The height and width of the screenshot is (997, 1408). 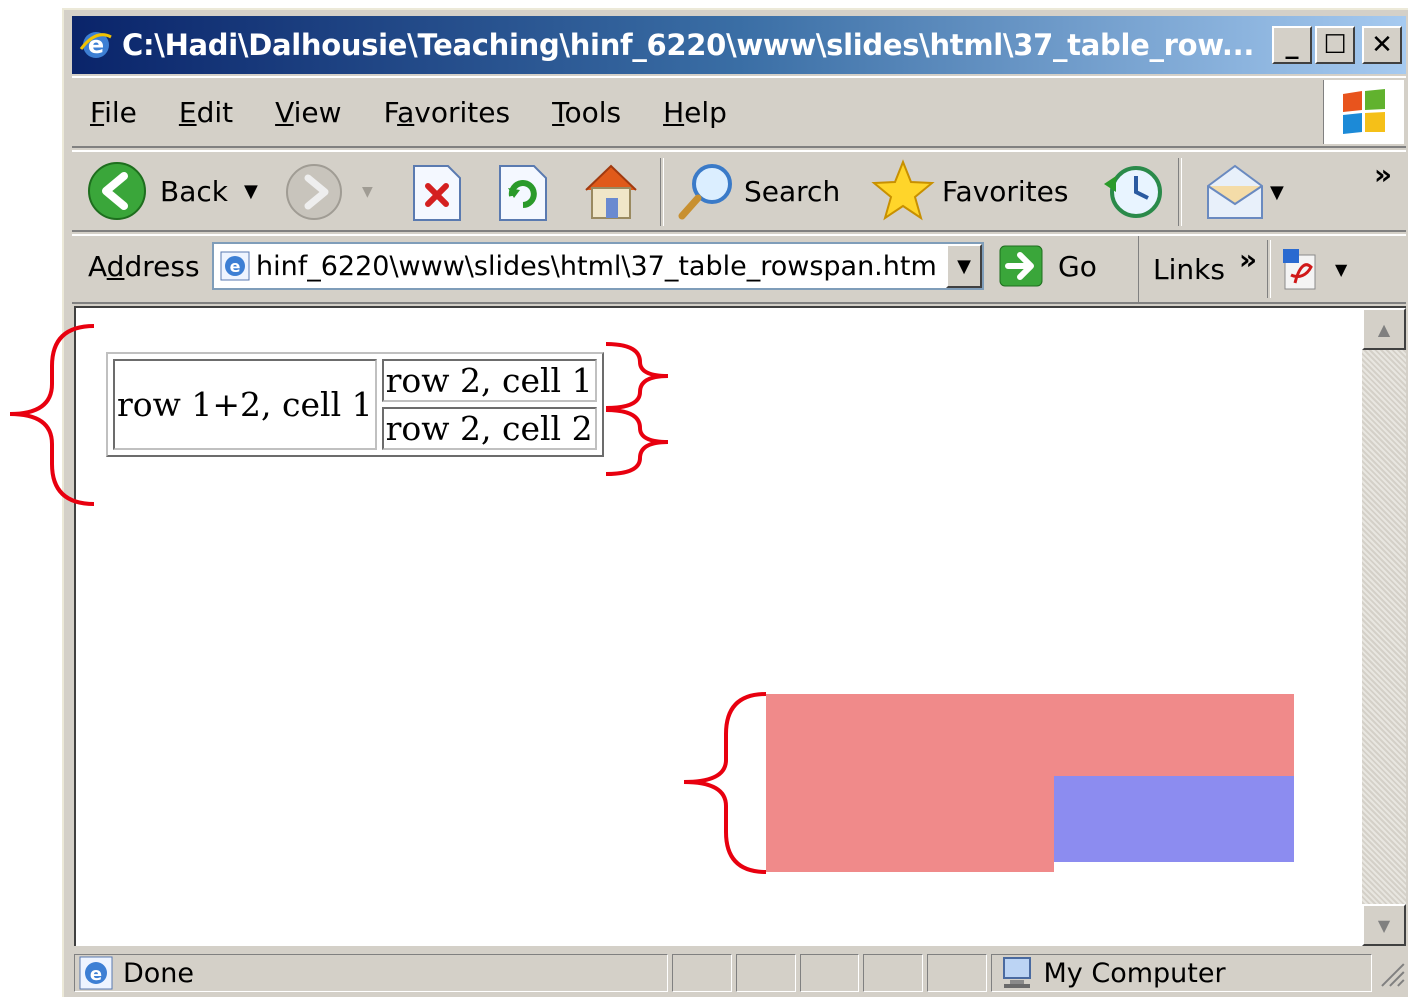 What do you see at coordinates (725, 783) in the screenshot?
I see `brace-blocks` at bounding box center [725, 783].